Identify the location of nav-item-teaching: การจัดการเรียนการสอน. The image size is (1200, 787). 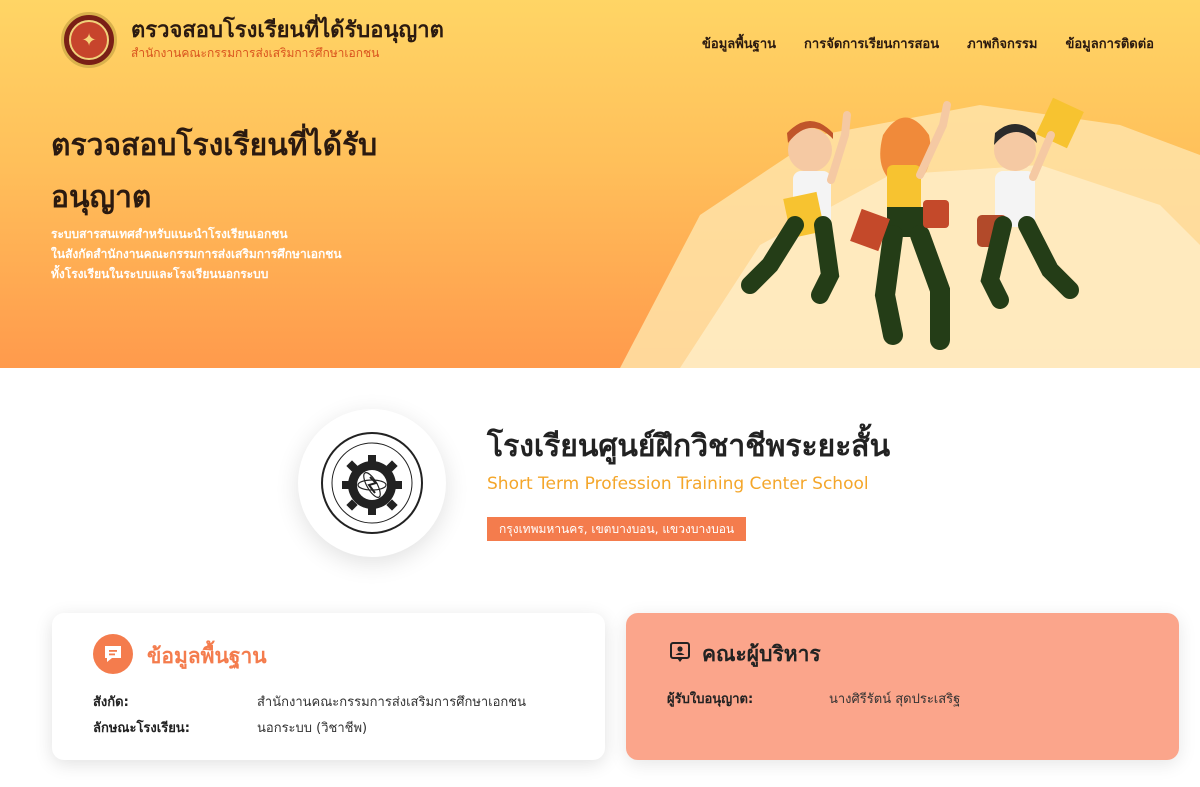
(871, 43).